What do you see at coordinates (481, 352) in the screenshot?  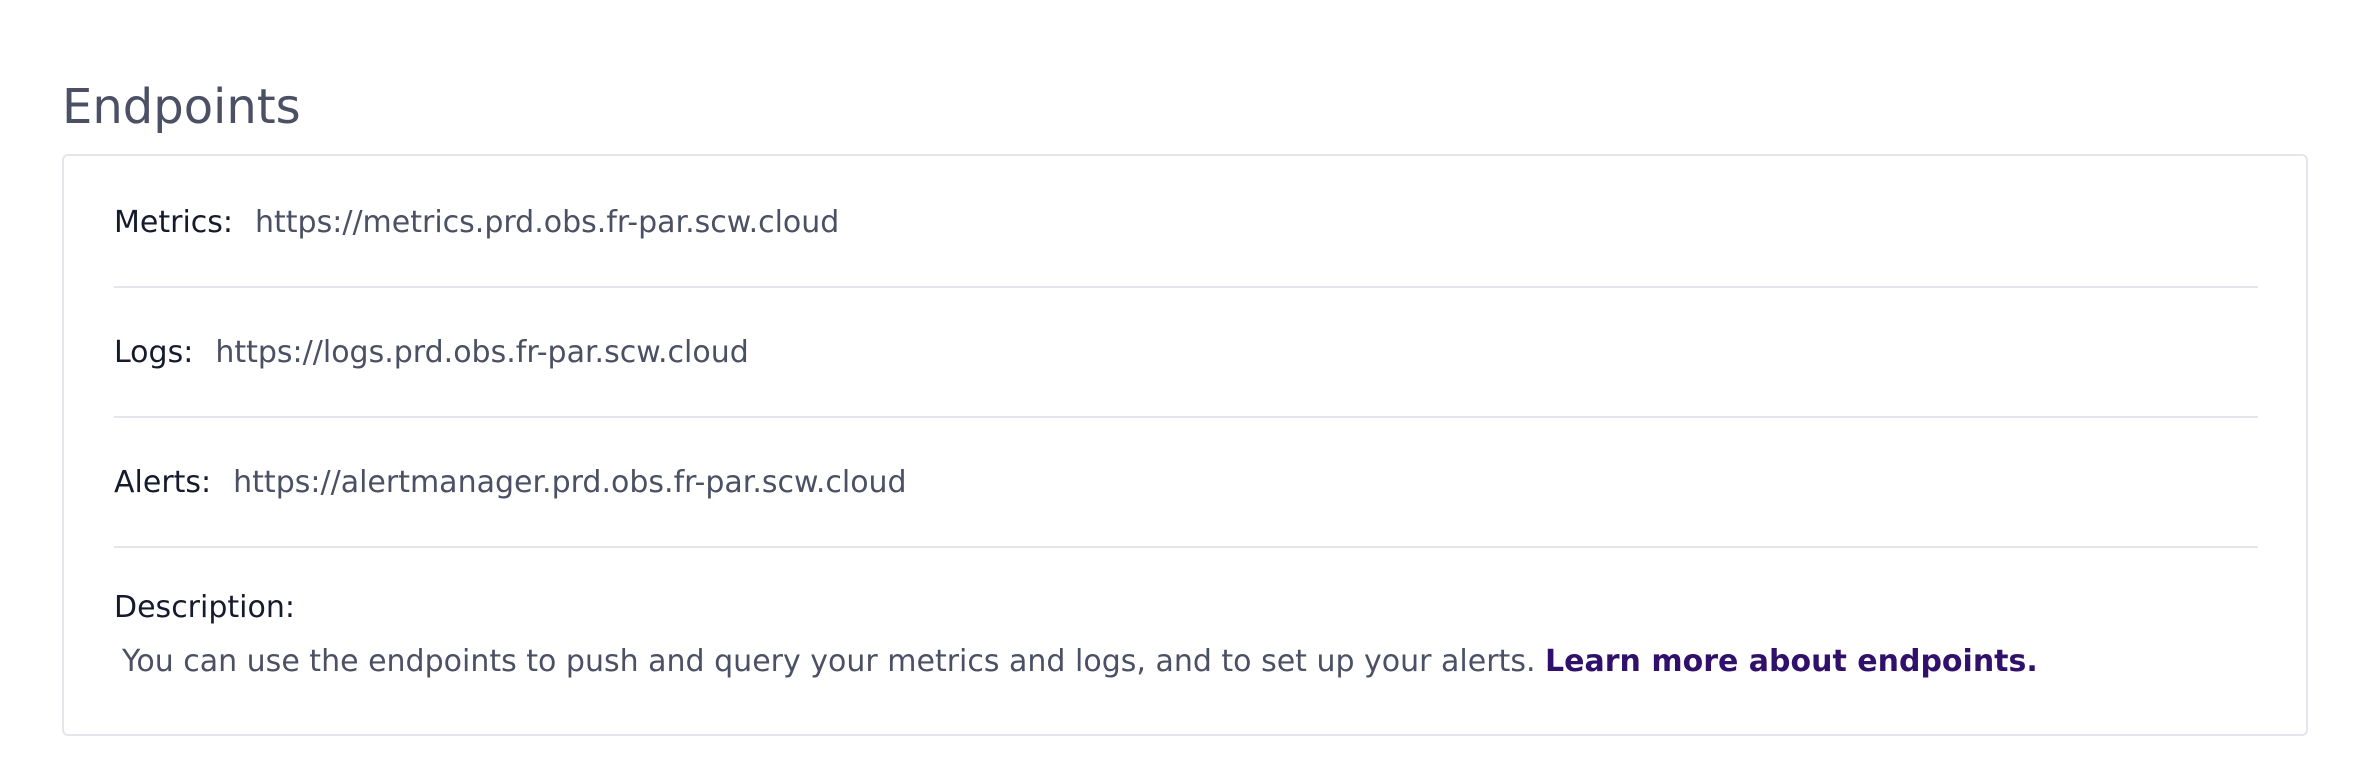 I see `logs-endpoint-url: https://logs.prd.obs.fr-par.scw.cloud` at bounding box center [481, 352].